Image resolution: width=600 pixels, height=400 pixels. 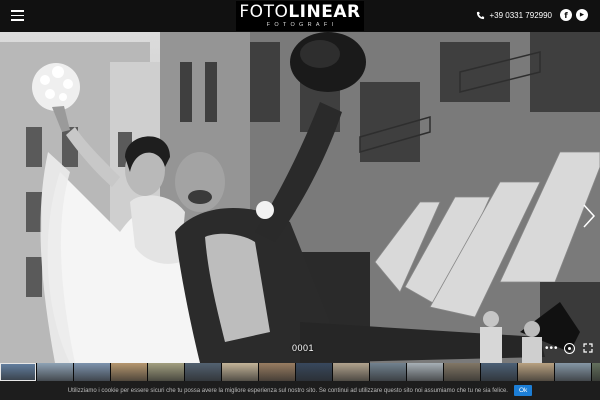 I want to click on site-header: FOTOLINEAR FOTOGRAFI +39 0331 792990 f ▶, so click(x=300, y=16).